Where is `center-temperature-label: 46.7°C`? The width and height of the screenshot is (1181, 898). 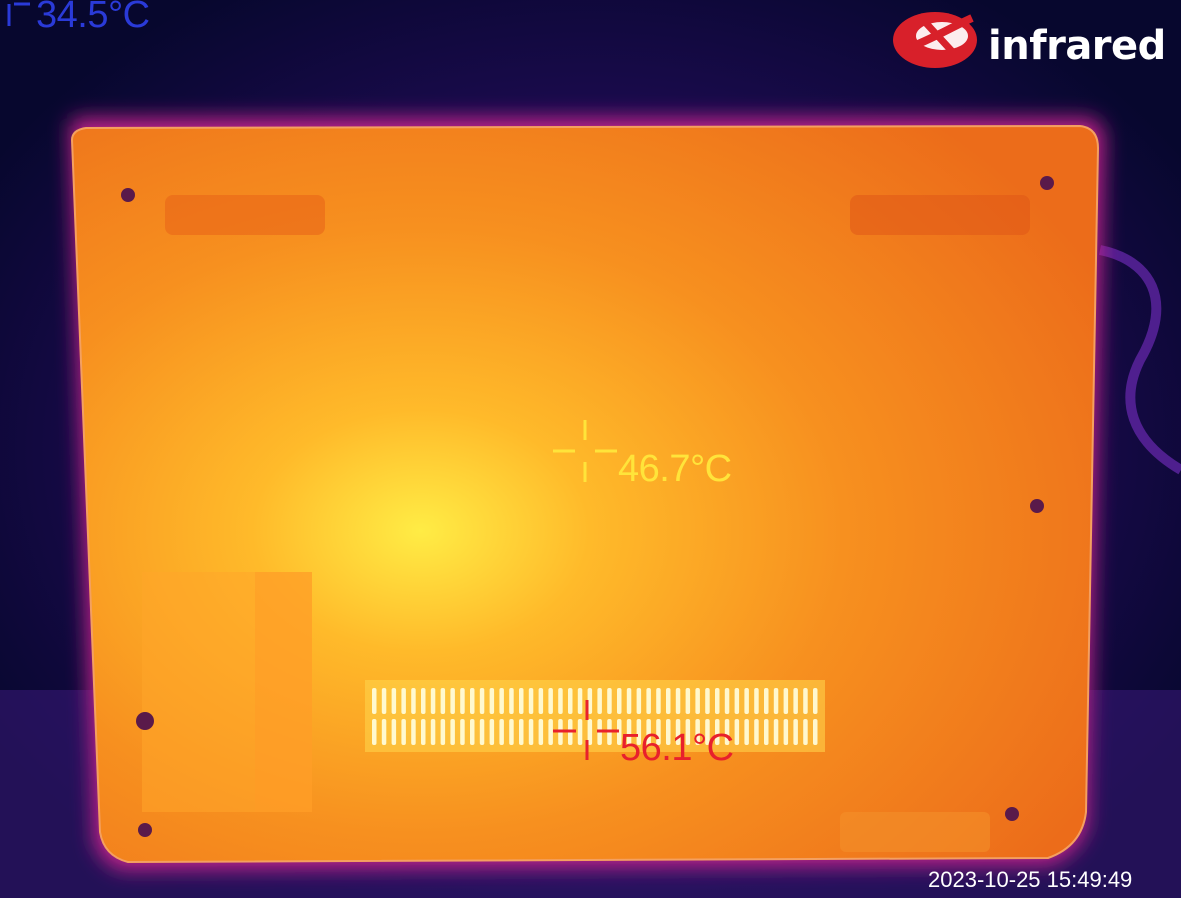 center-temperature-label: 46.7°C is located at coordinates (675, 469).